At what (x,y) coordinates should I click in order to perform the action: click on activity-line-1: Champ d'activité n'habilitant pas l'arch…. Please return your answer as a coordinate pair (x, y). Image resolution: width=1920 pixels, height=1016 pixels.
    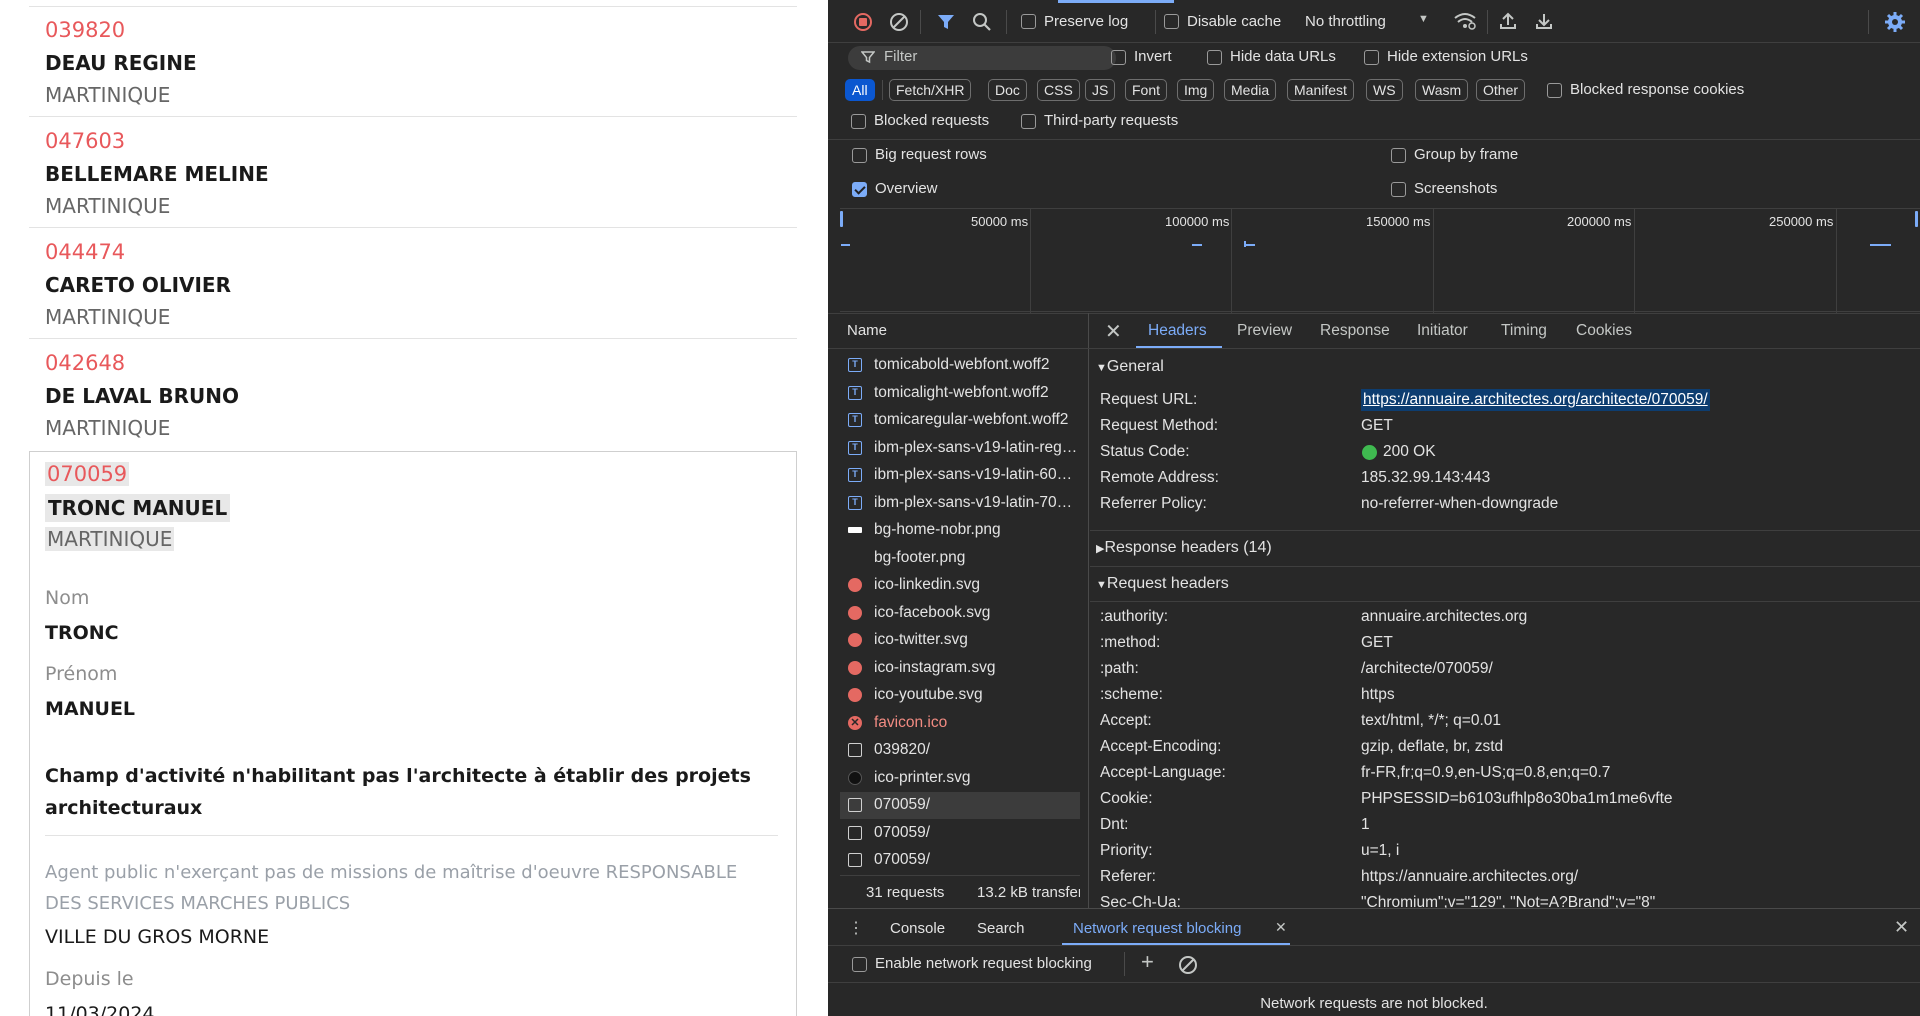
    Looking at the image, I should click on (398, 776).